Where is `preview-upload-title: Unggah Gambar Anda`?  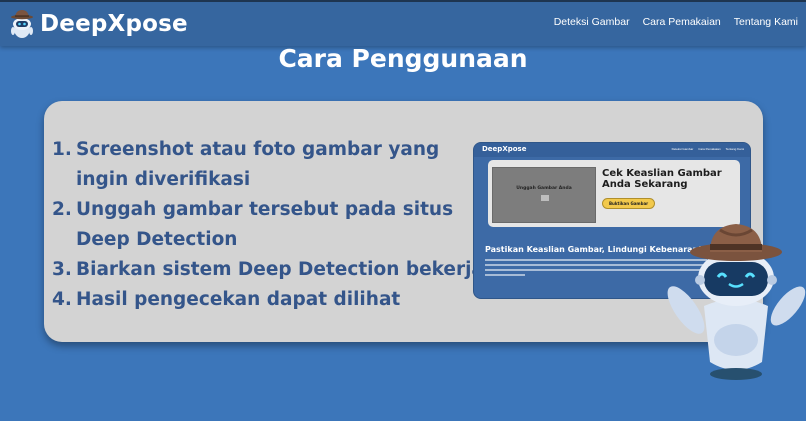 preview-upload-title: Unggah Gambar Anda is located at coordinates (544, 188).